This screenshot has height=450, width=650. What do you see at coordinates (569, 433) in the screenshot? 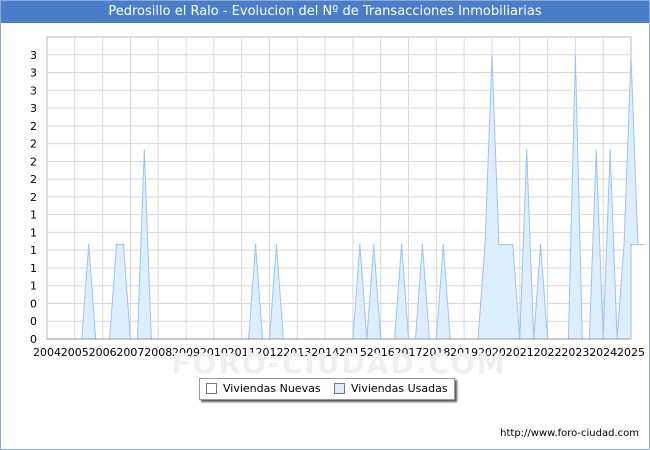
I see `footer-url: http://www.foro-ciudad.com` at bounding box center [569, 433].